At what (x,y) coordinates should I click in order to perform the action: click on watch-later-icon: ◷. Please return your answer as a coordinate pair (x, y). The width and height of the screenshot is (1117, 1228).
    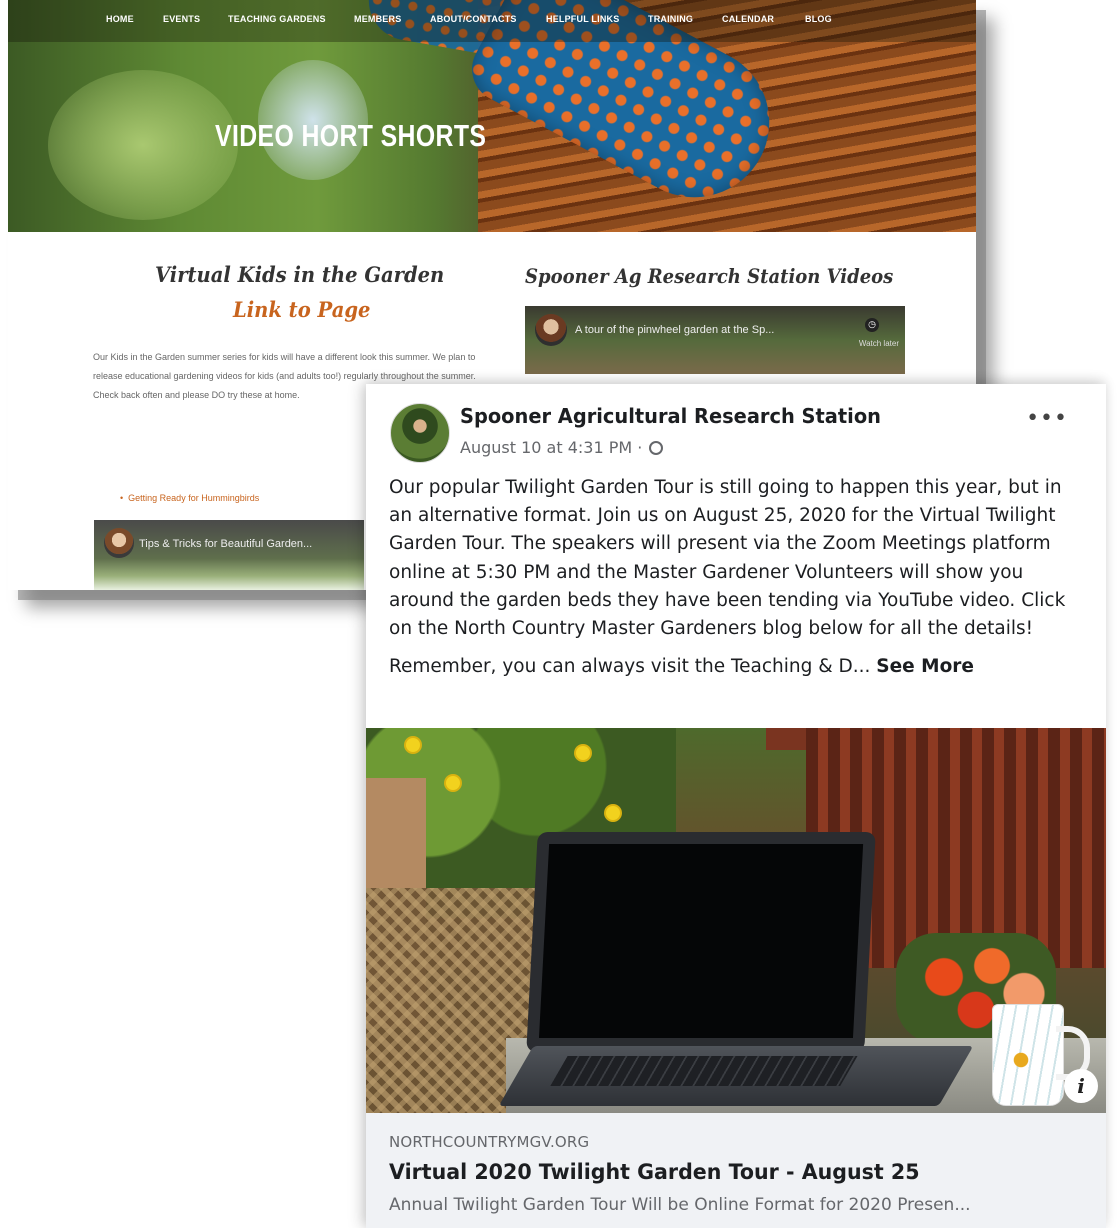
    Looking at the image, I should click on (872, 325).